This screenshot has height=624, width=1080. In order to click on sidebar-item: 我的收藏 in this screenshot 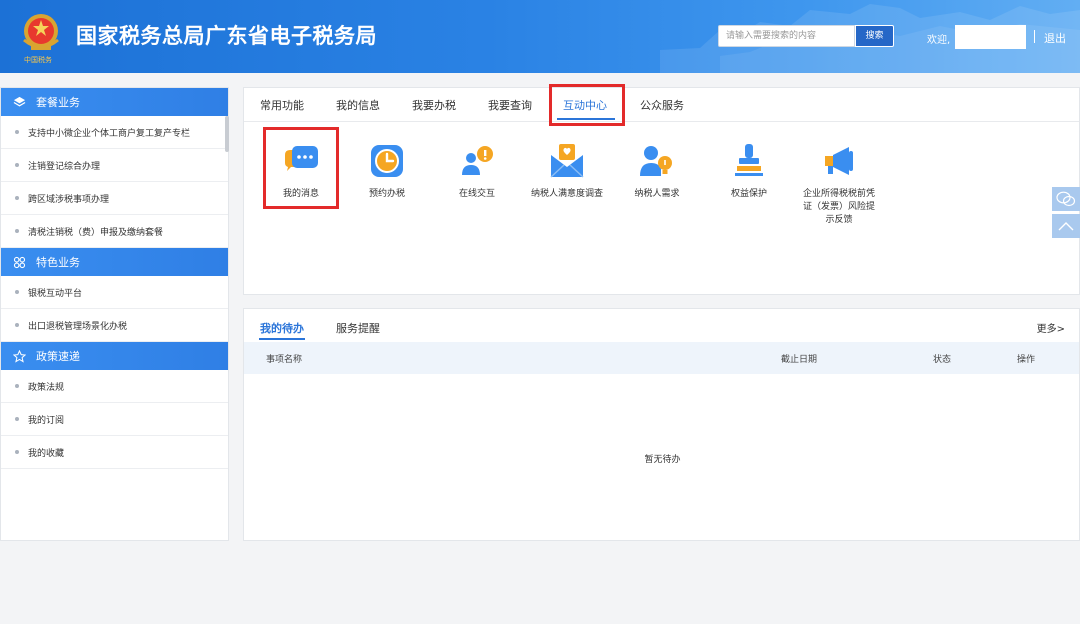, I will do `click(114, 452)`.